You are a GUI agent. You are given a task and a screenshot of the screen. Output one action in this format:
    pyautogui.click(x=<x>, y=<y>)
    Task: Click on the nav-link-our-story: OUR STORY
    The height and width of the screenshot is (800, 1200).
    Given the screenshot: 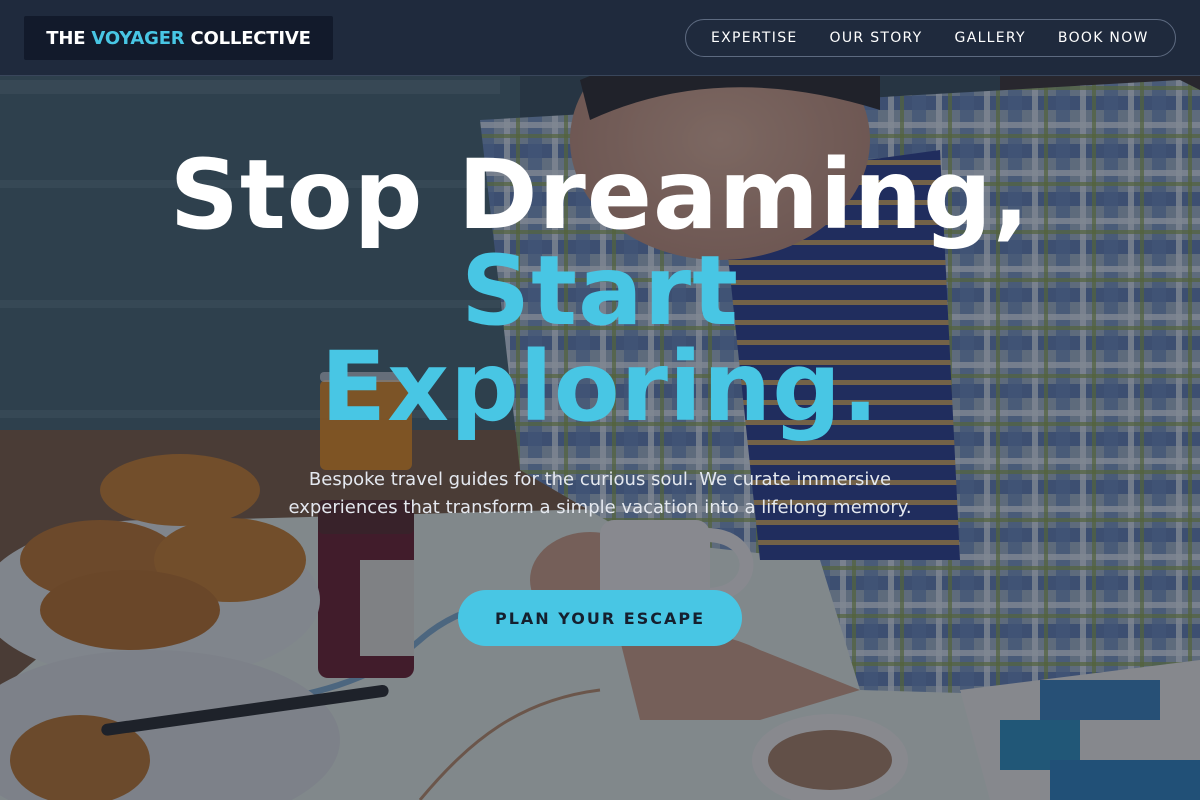 What is the action you would take?
    pyautogui.click(x=876, y=38)
    